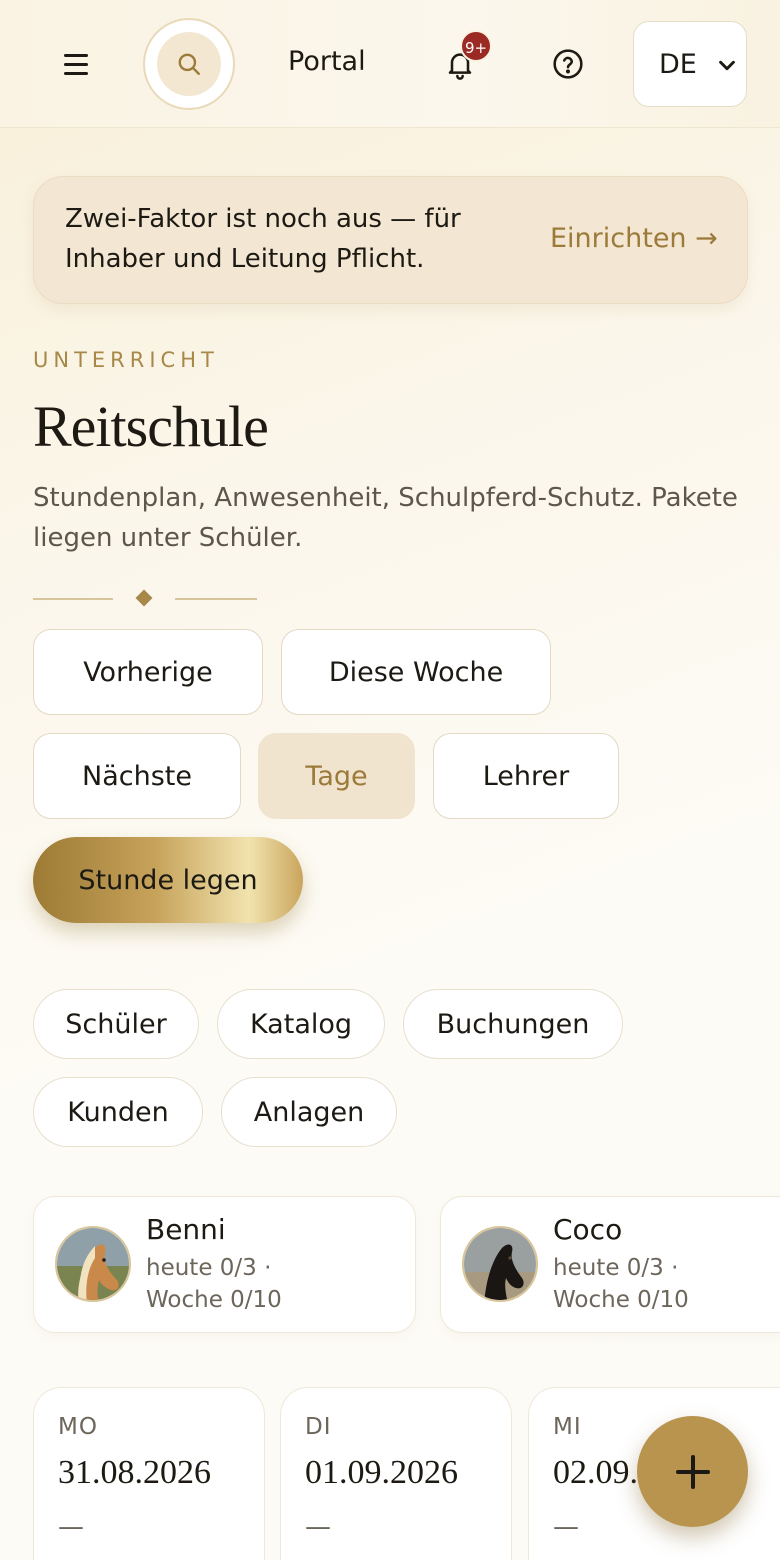 The image size is (780, 1560). Describe the element at coordinates (327, 62) in the screenshot. I see `portal-link: Portal` at that location.